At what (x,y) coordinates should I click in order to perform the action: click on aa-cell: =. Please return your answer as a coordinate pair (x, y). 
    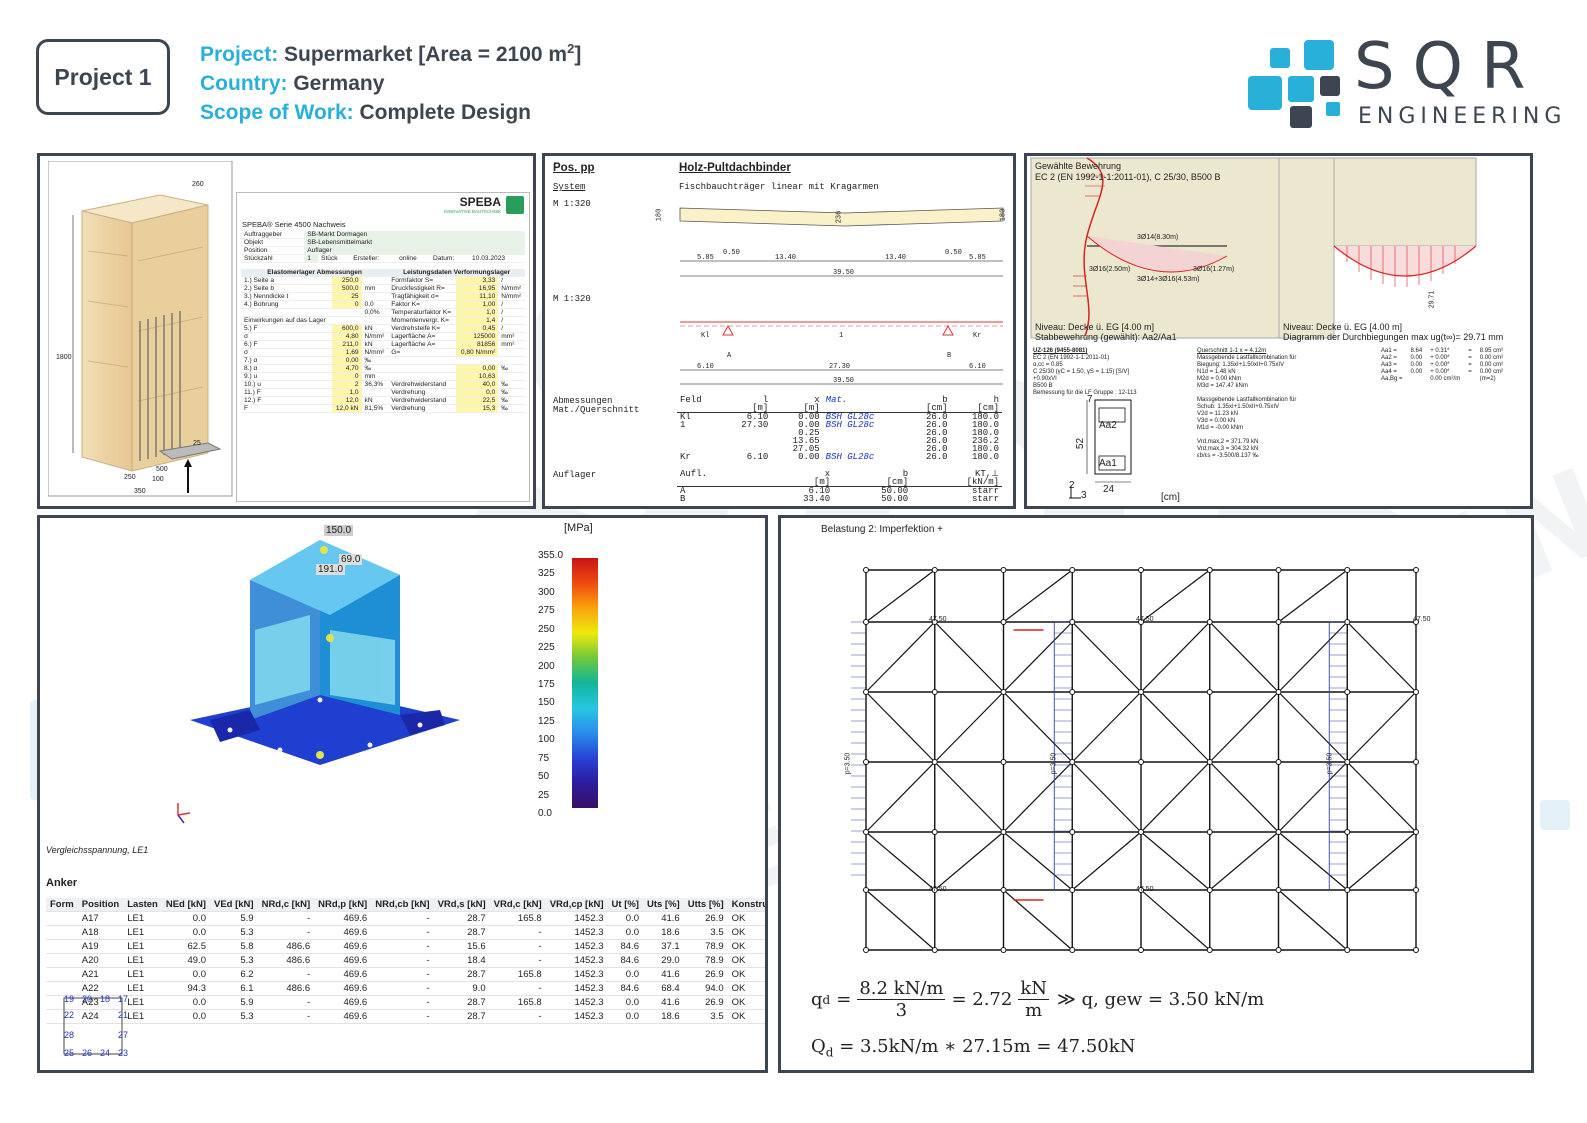
    Looking at the image, I should click on (1470, 351).